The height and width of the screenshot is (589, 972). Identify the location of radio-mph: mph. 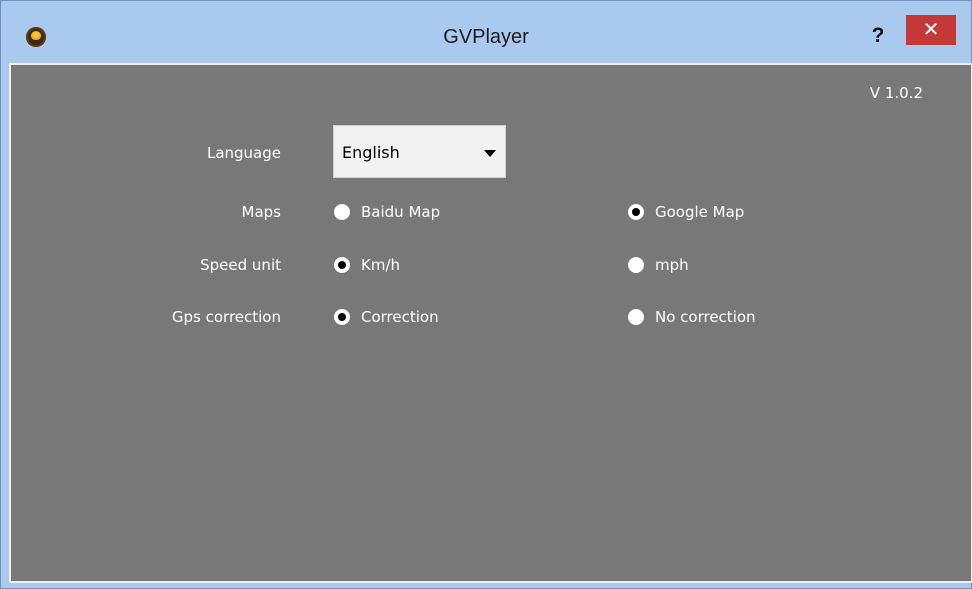
(658, 265).